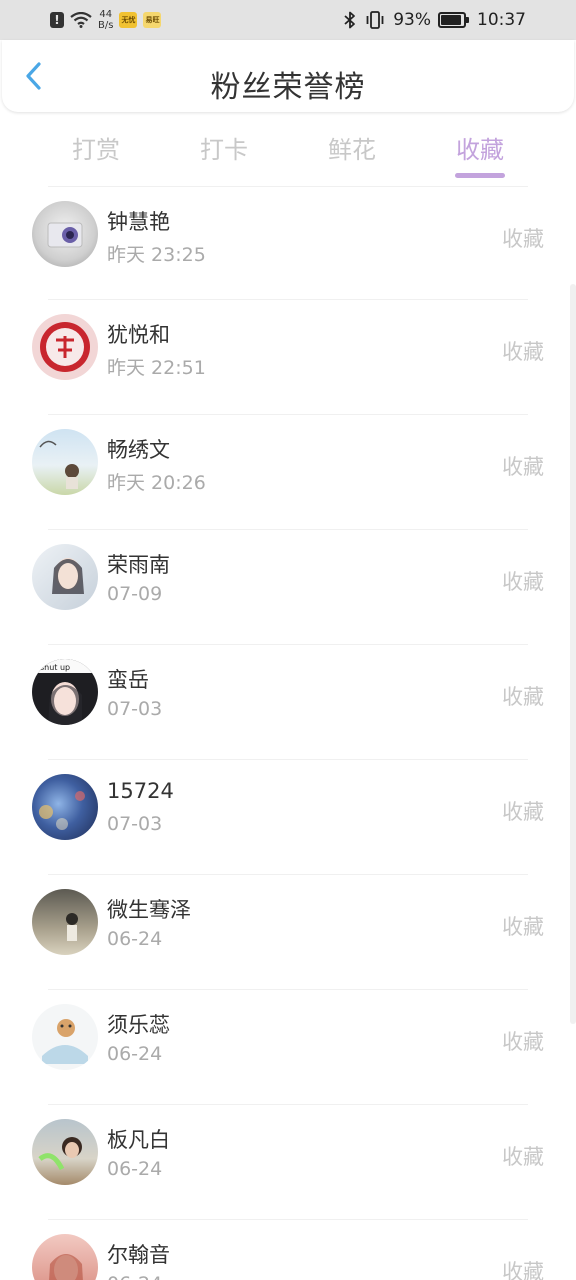 Image resolution: width=576 pixels, height=1280 pixels. What do you see at coordinates (288, 356) in the screenshot?
I see `list-item: 犹悦和 昨天 22:51 收藏` at bounding box center [288, 356].